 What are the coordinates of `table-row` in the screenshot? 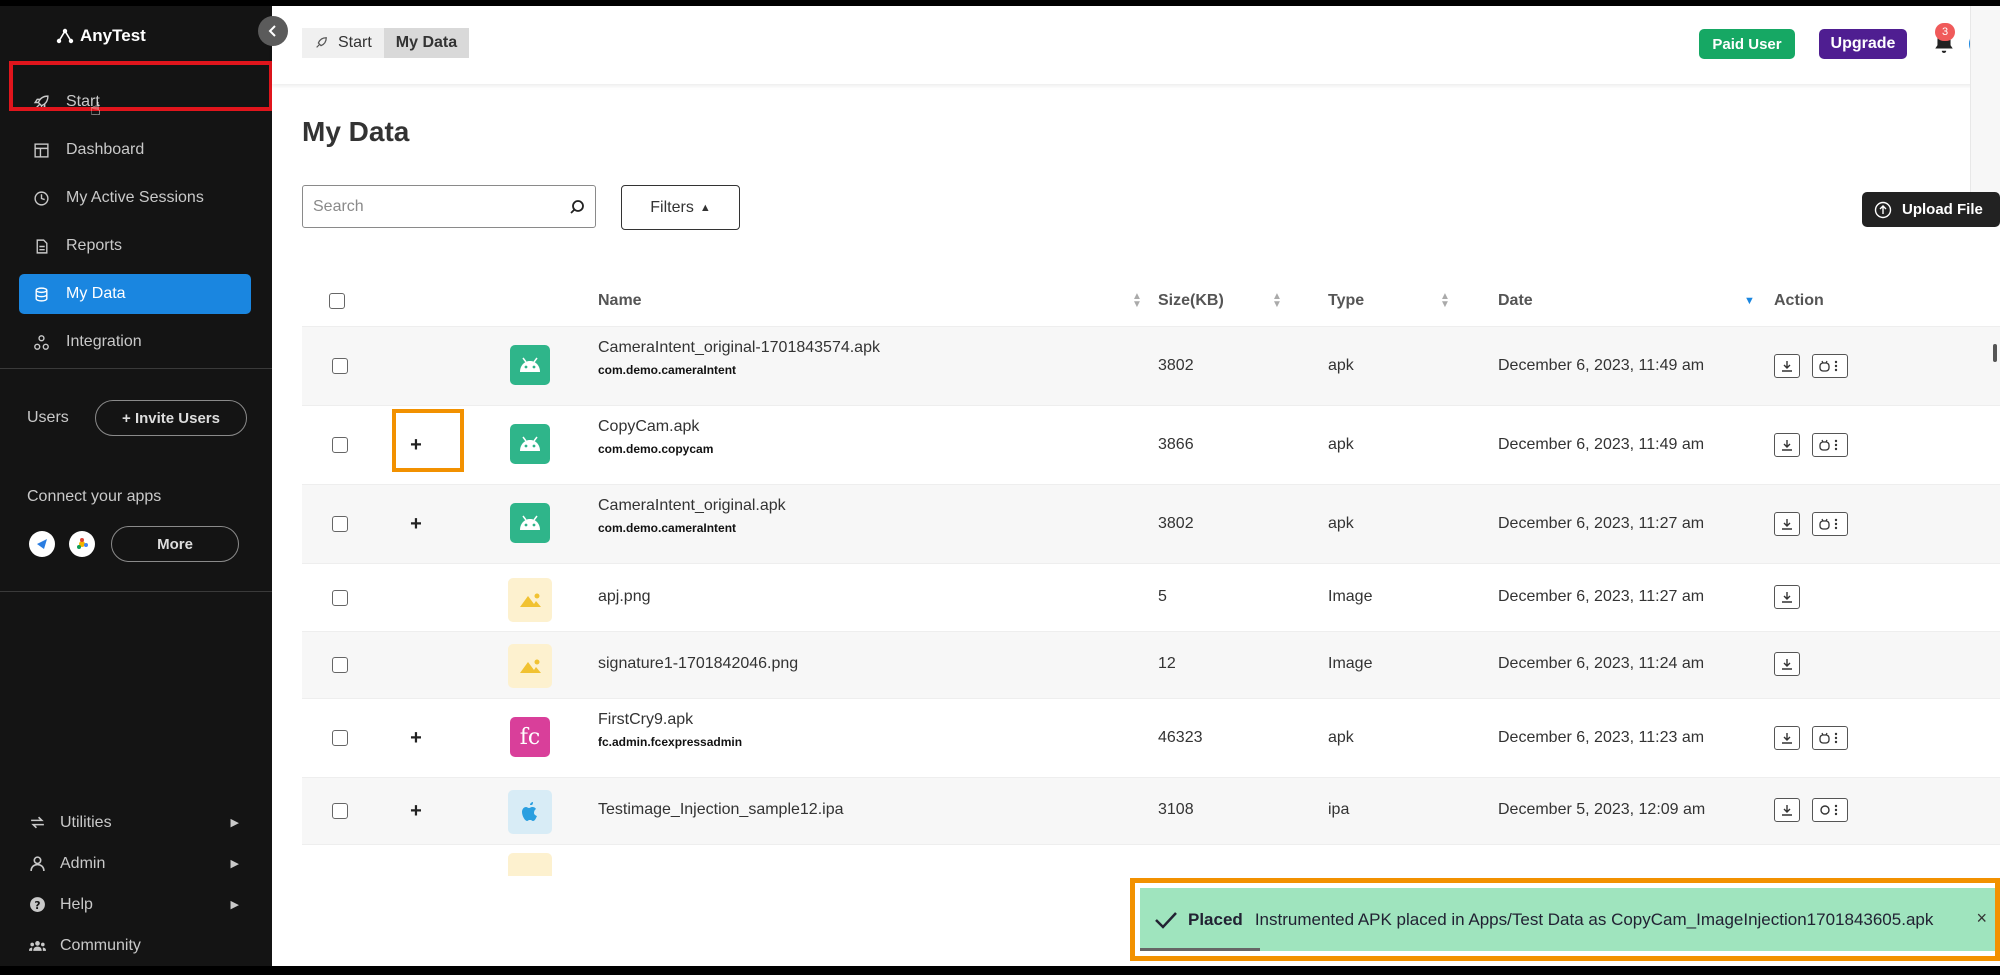 It's located at (1151, 860).